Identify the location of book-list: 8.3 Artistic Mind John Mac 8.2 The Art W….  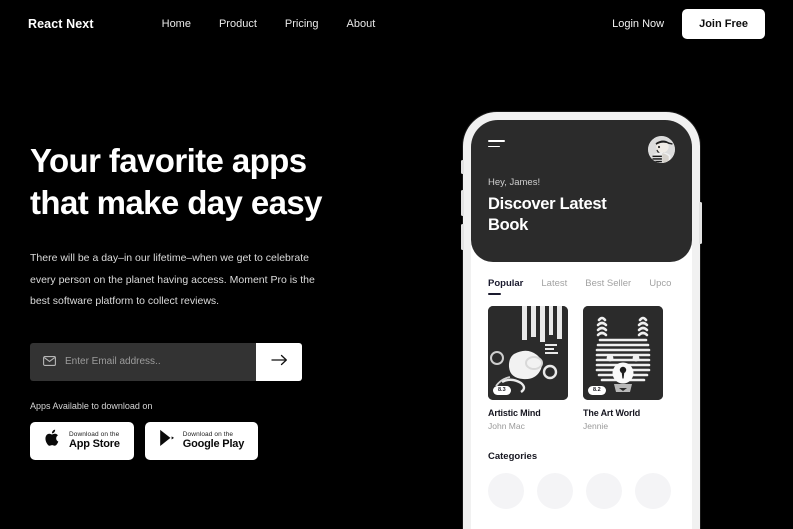
(581, 364).